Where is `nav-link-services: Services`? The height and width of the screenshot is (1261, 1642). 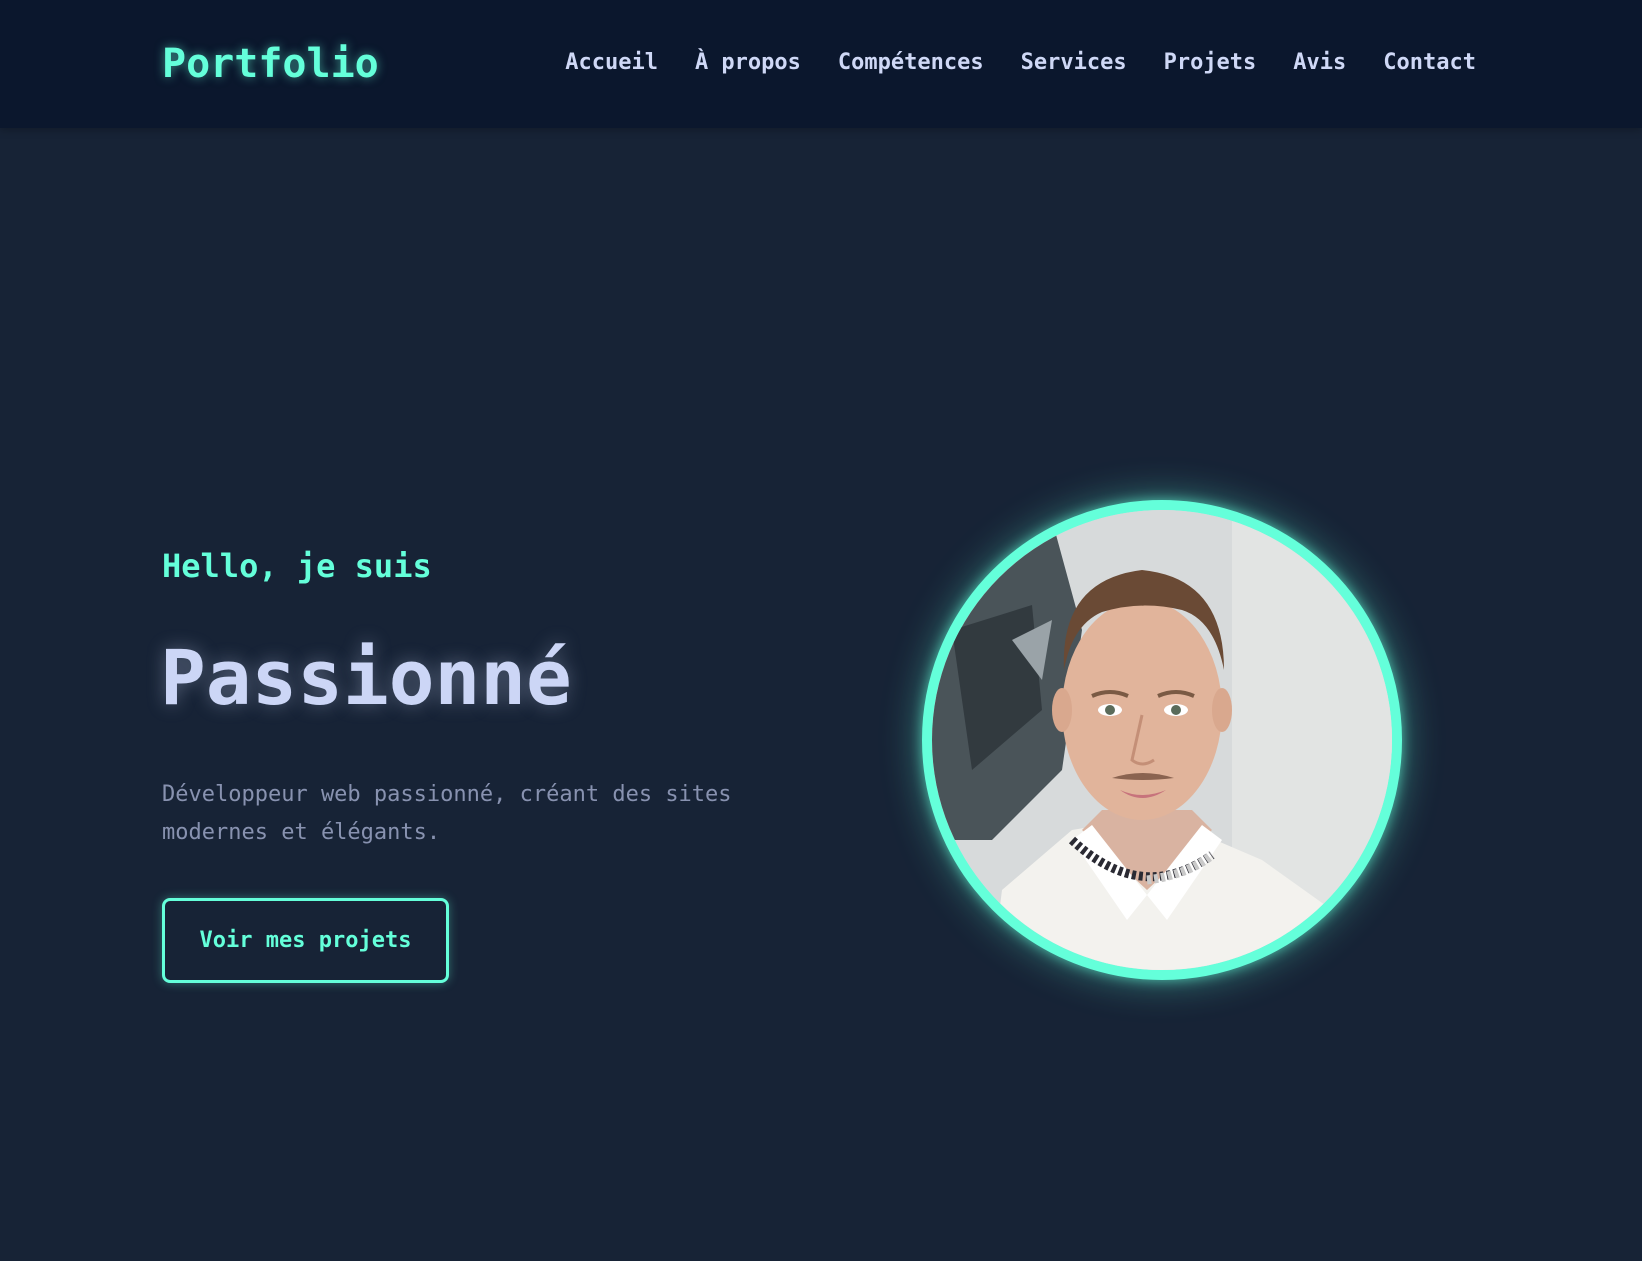 nav-link-services: Services is located at coordinates (1074, 63).